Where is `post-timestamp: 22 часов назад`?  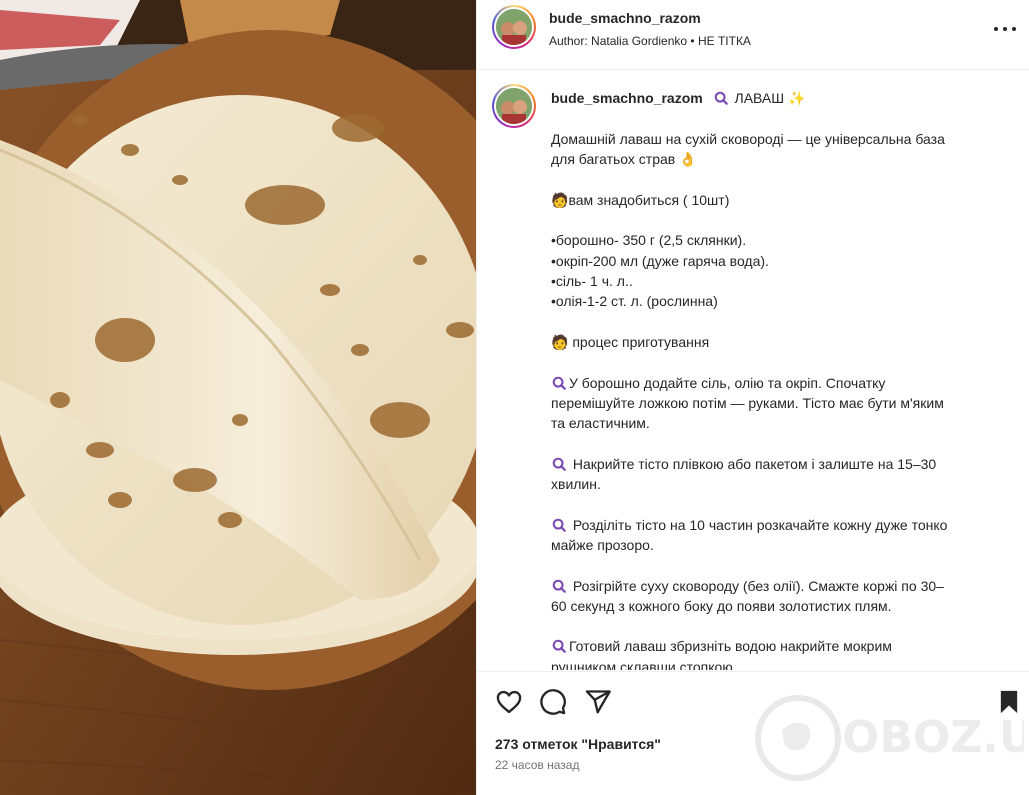 post-timestamp: 22 часов назад is located at coordinates (537, 765).